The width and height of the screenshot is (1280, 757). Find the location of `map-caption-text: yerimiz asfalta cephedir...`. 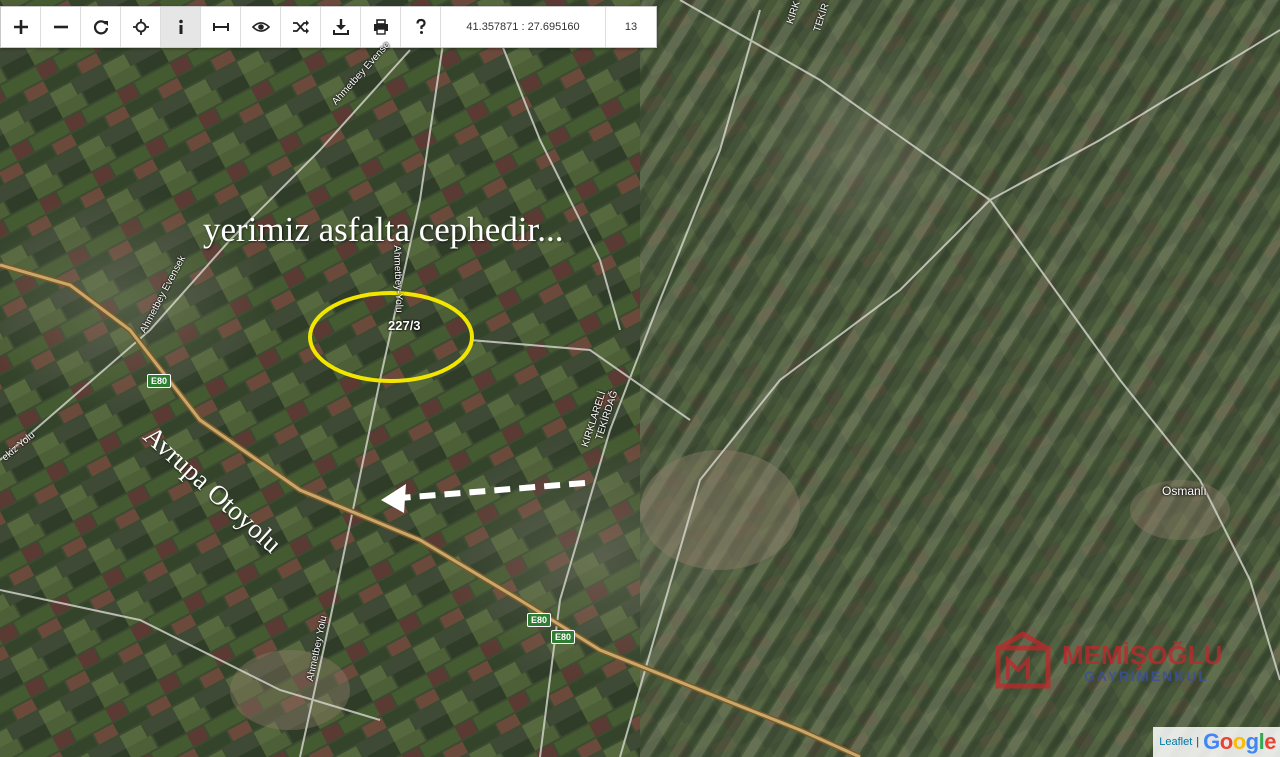

map-caption-text: yerimiz asfalta cephedir... is located at coordinates (383, 229).